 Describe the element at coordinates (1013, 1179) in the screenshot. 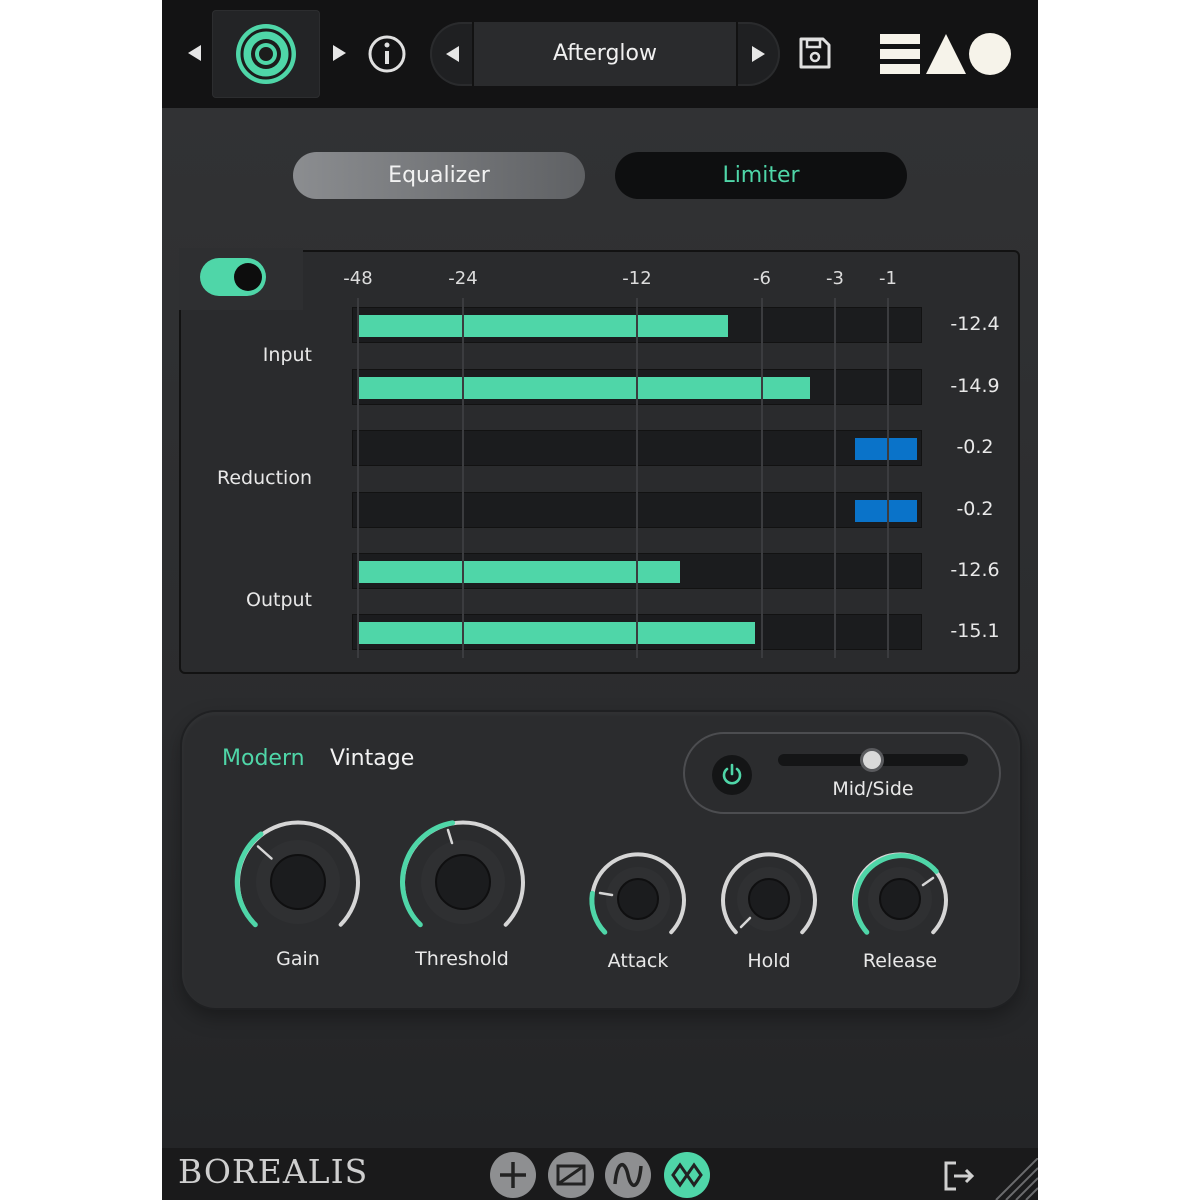

I see `resize-grip-icon` at that location.